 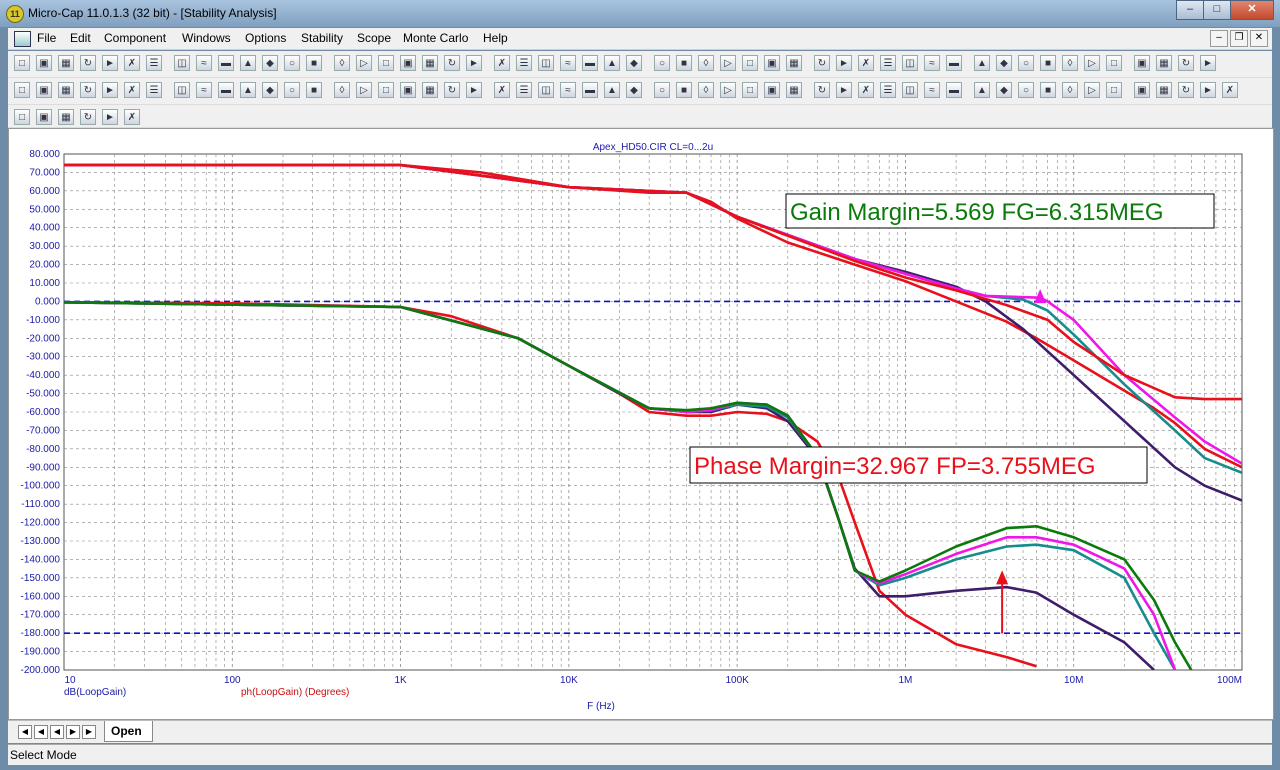 I want to click on analysis-button-20-icon: ↻, so click(x=452, y=90).